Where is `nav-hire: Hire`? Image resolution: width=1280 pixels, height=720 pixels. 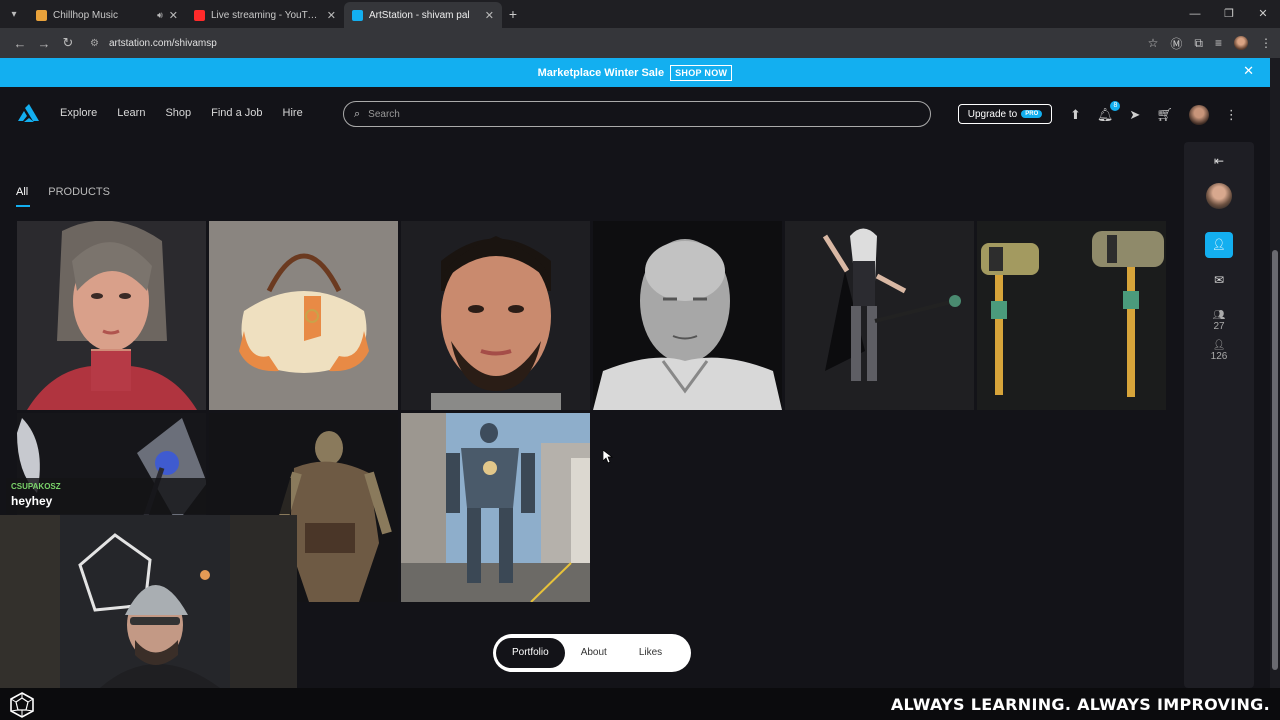 nav-hire: Hire is located at coordinates (293, 113).